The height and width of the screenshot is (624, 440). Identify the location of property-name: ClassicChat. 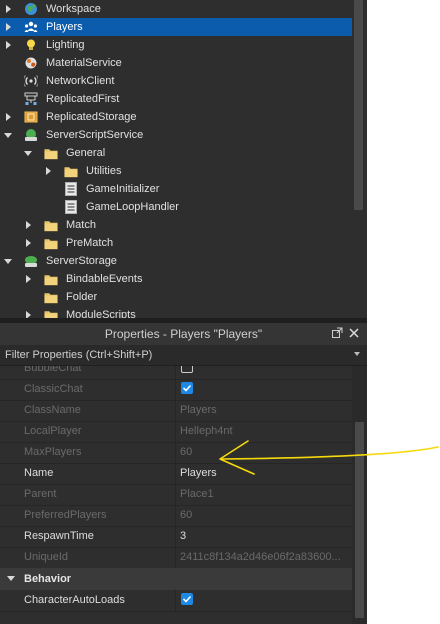
(53, 389).